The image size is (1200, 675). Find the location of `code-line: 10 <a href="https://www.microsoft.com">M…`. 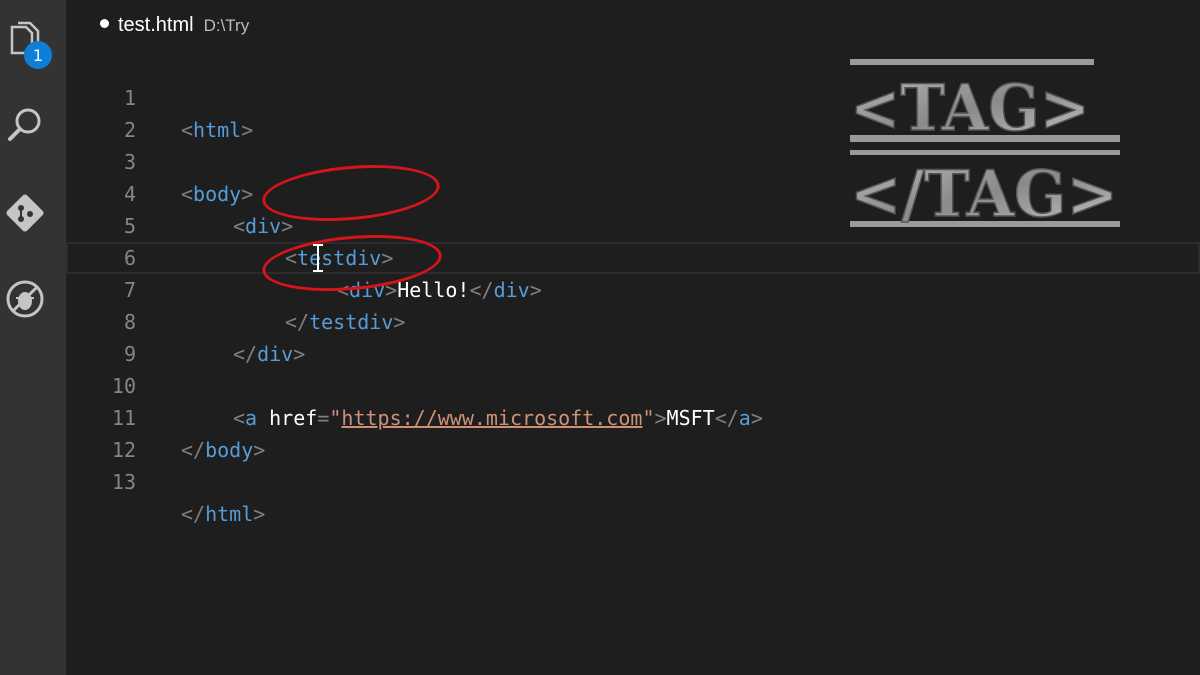

code-line: 10 <a href="https://www.microsoft.com">M… is located at coordinates (633, 384).